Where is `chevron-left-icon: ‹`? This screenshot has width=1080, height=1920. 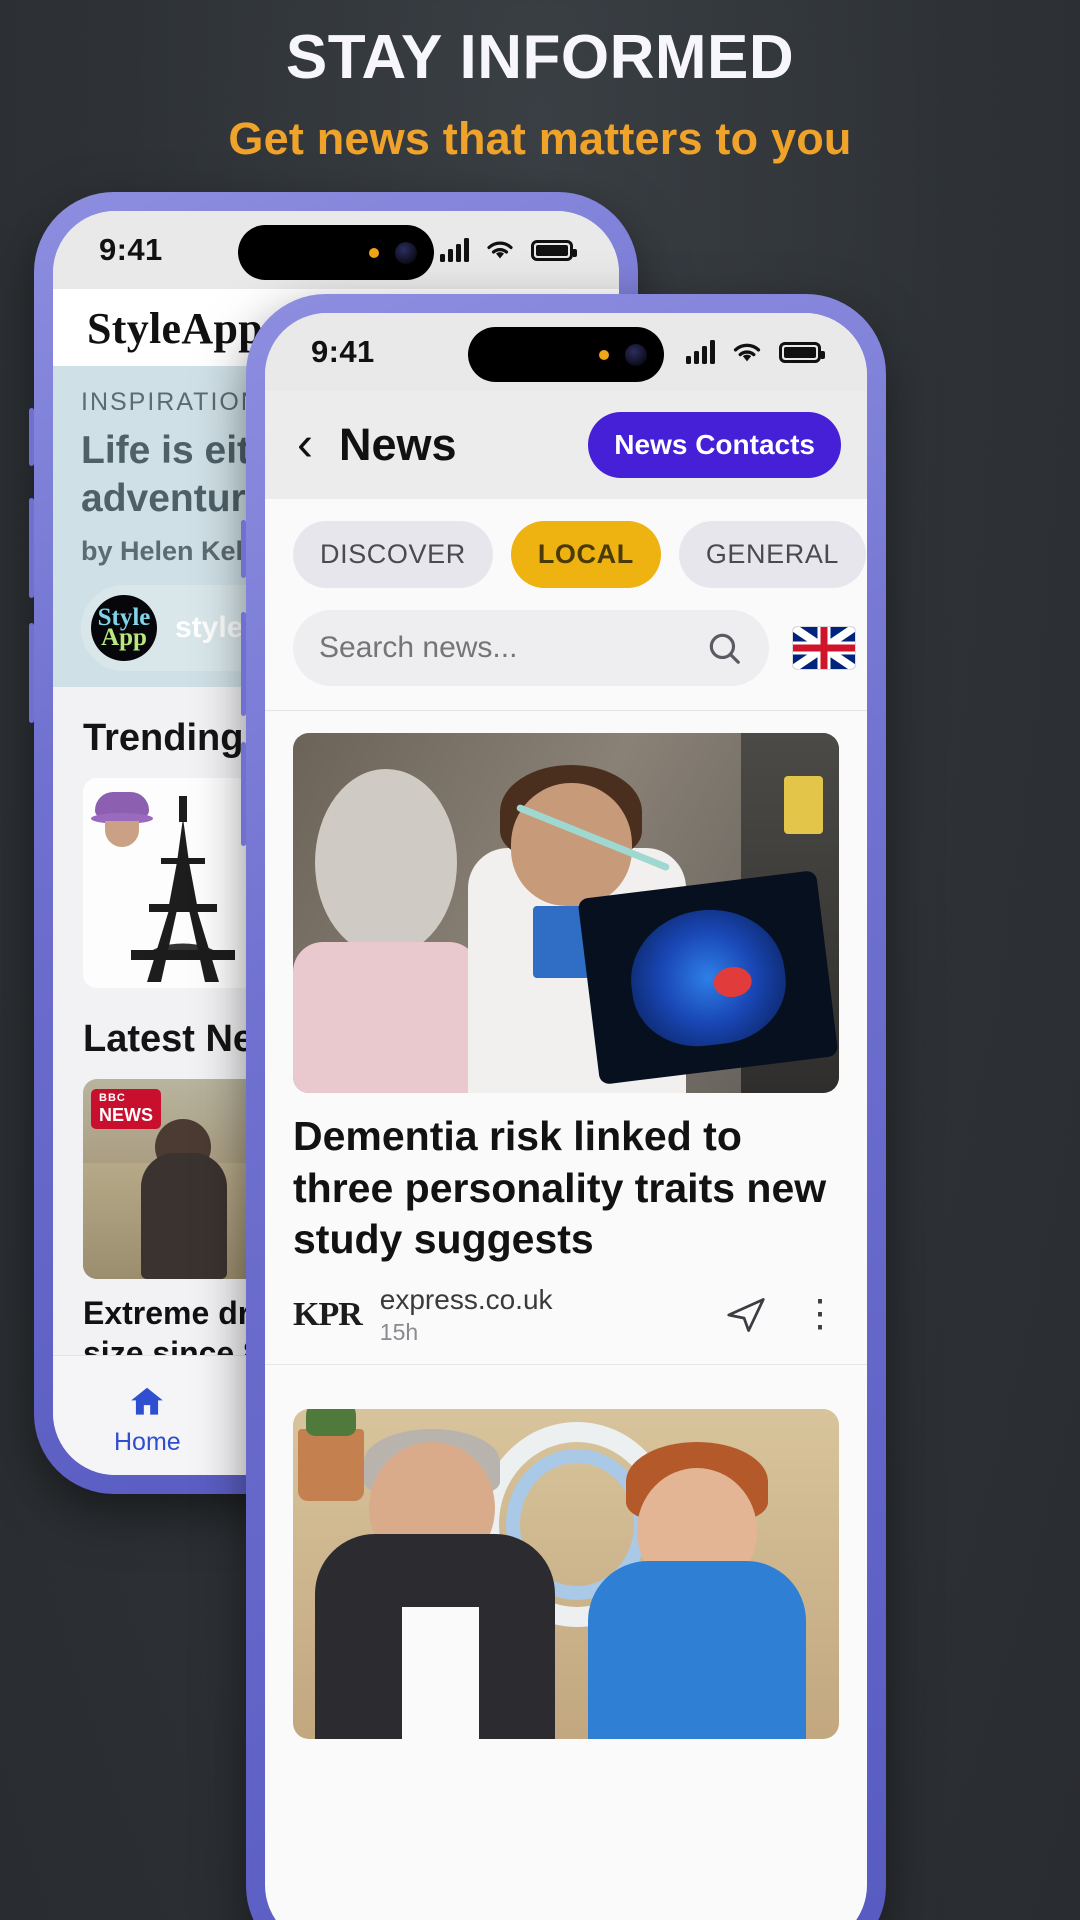 chevron-left-icon: ‹ is located at coordinates (305, 444).